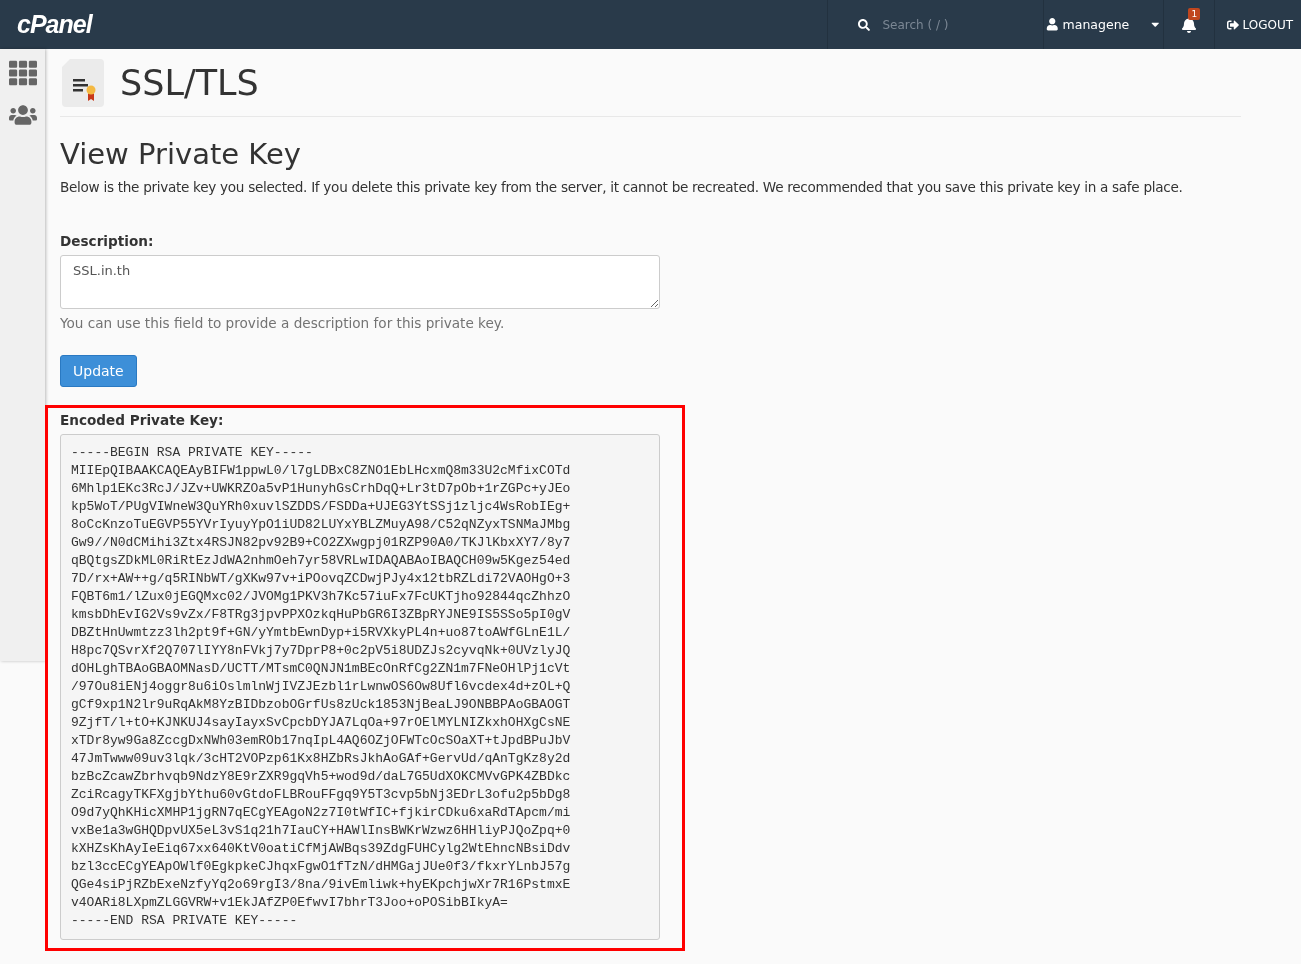 Image resolution: width=1301 pixels, height=964 pixels. What do you see at coordinates (321, 813) in the screenshot?
I see `key-line: O9d7yQhKHicXMHP1jgRN7qECgYEAgoN2z7I0tWfIC+fjkirCDku6xaRdTApcm/mi` at bounding box center [321, 813].